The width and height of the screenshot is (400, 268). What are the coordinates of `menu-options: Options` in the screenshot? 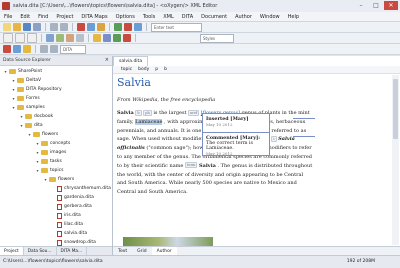 It's located at (125, 17).